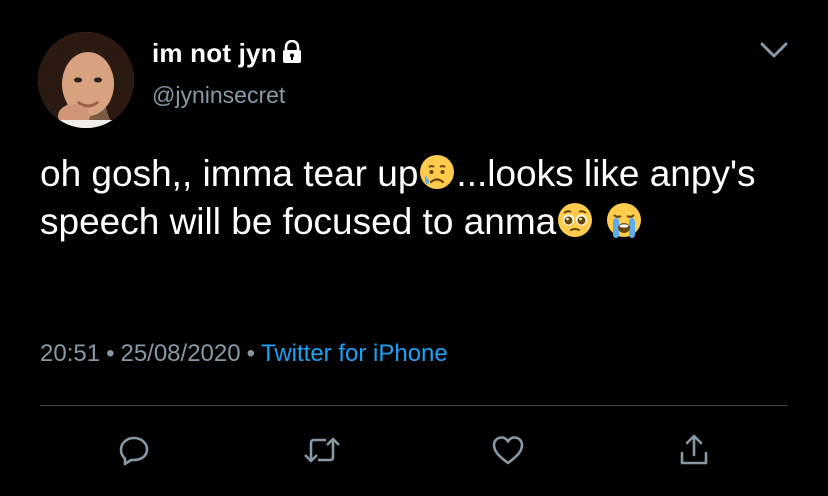  Describe the element at coordinates (244, 354) in the screenshot. I see `tweet-meta: 20:51 • 25/08/2020 • Twitter for iPhone` at that location.